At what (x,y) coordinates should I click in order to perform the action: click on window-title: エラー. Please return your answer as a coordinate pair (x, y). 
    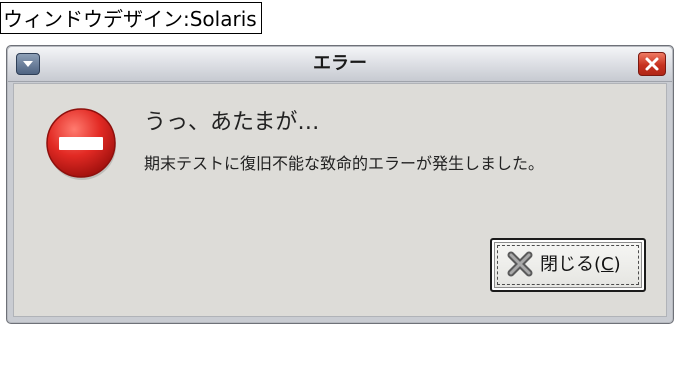
    Looking at the image, I should click on (340, 63).